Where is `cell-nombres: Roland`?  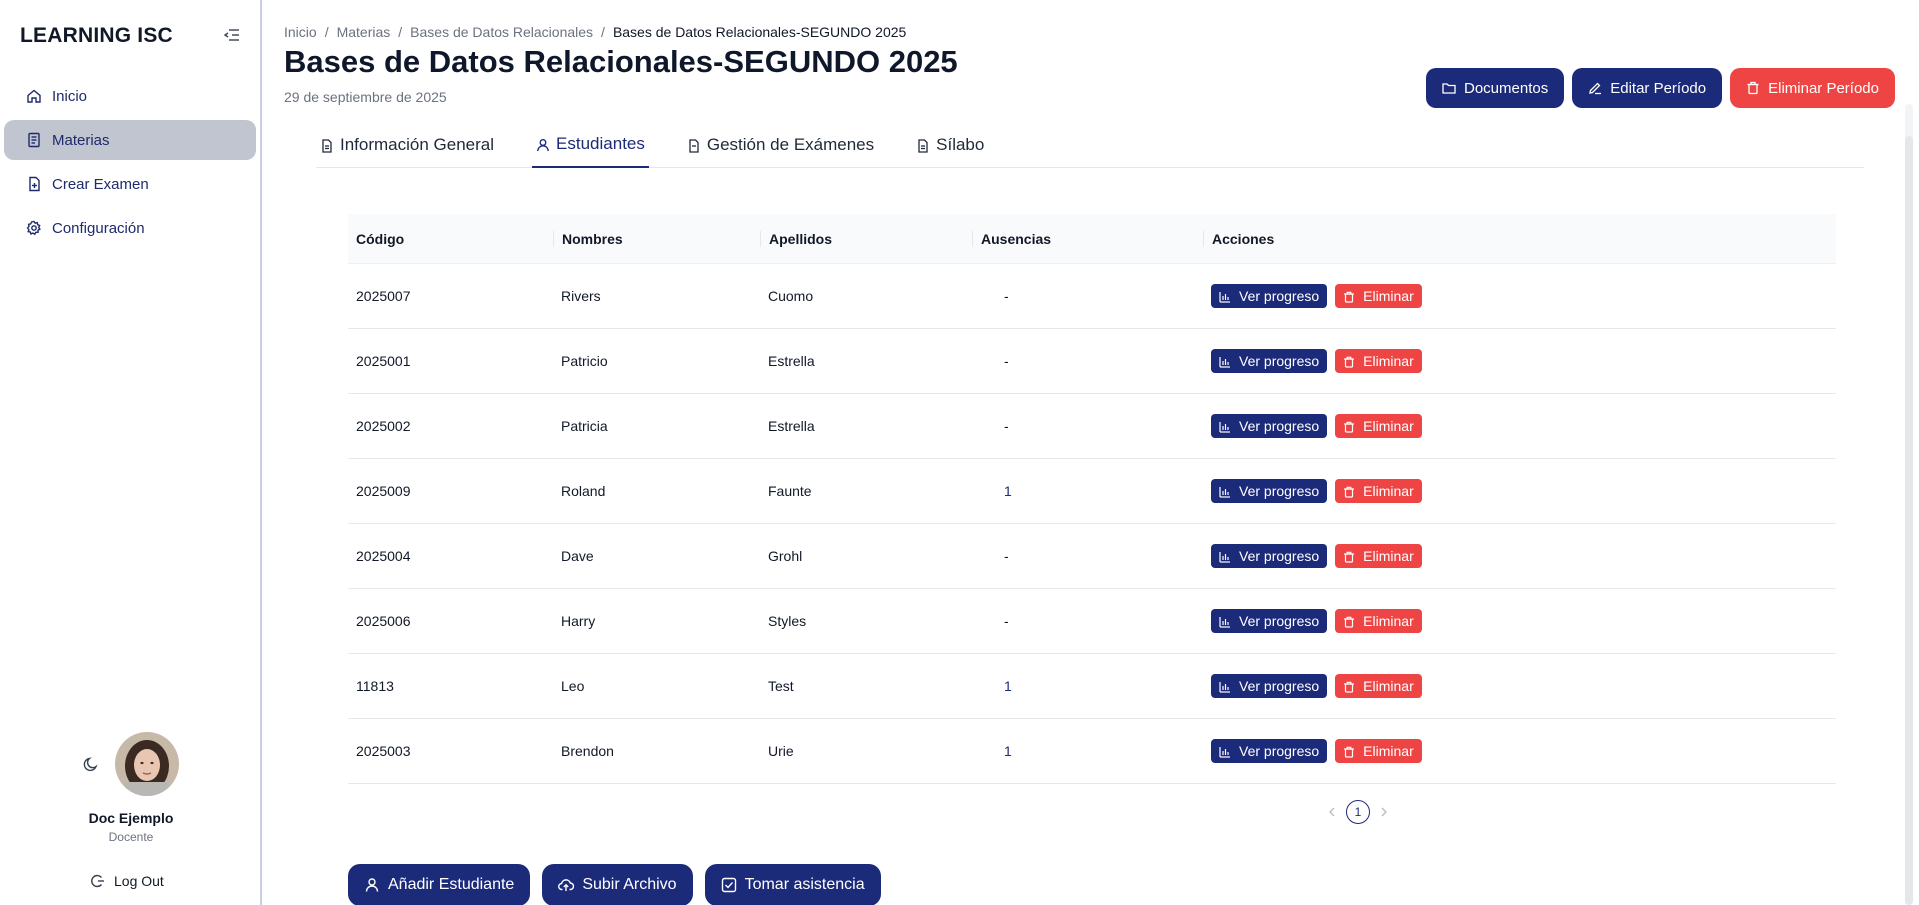 cell-nombres: Roland is located at coordinates (583, 491).